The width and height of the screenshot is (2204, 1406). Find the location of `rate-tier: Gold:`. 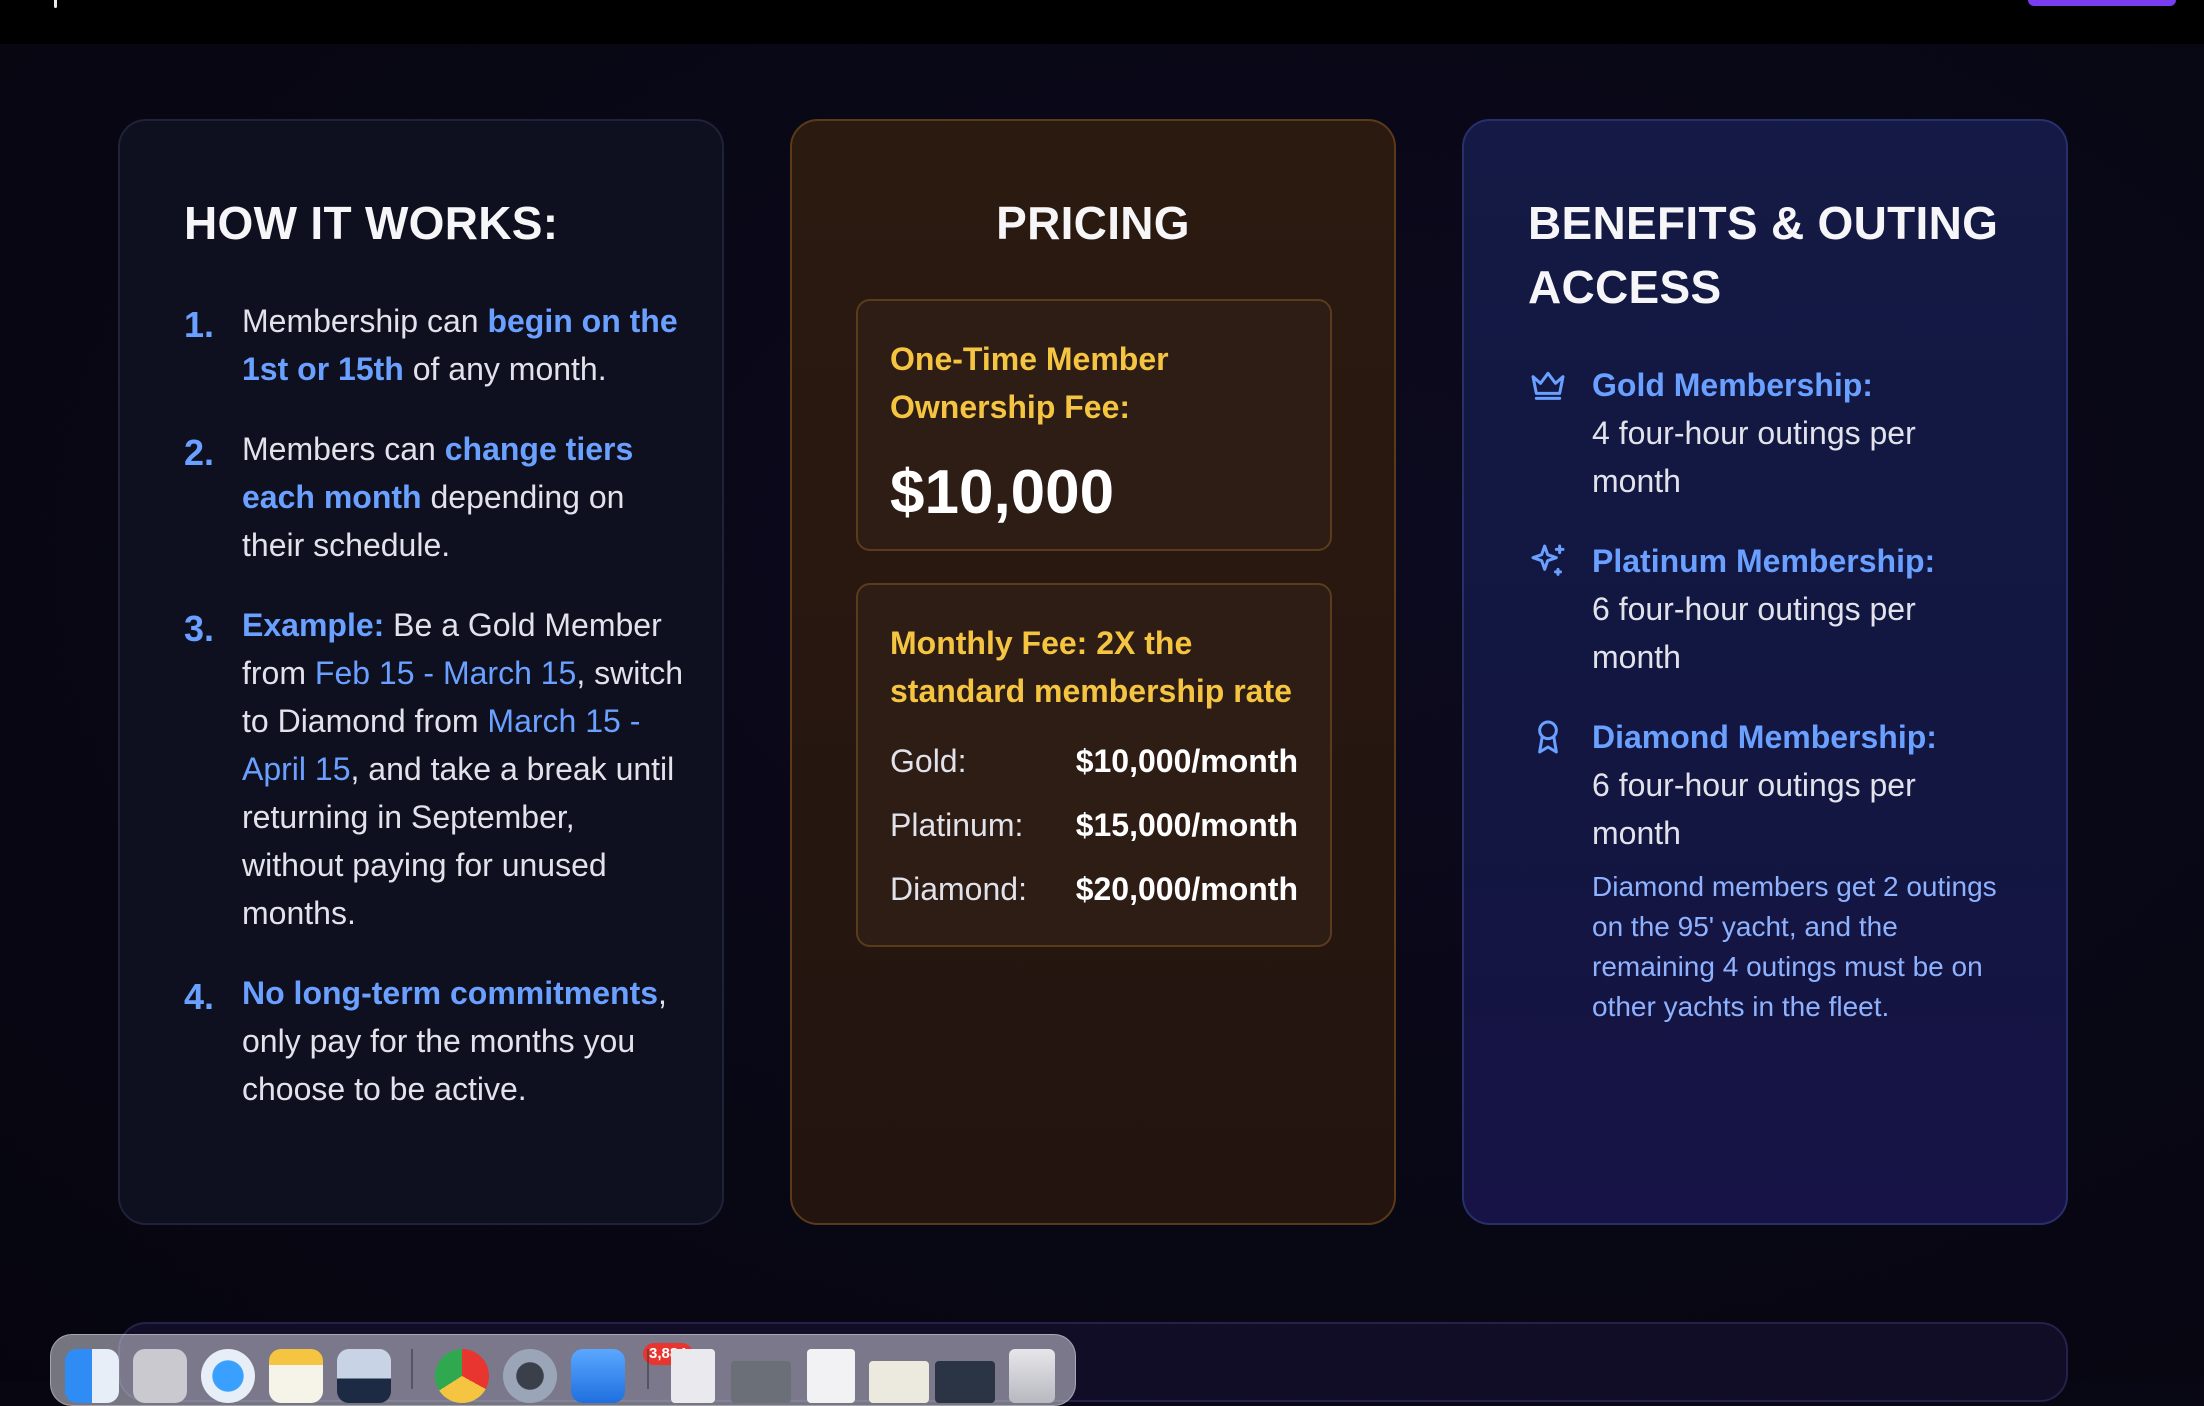

rate-tier: Gold: is located at coordinates (928, 761).